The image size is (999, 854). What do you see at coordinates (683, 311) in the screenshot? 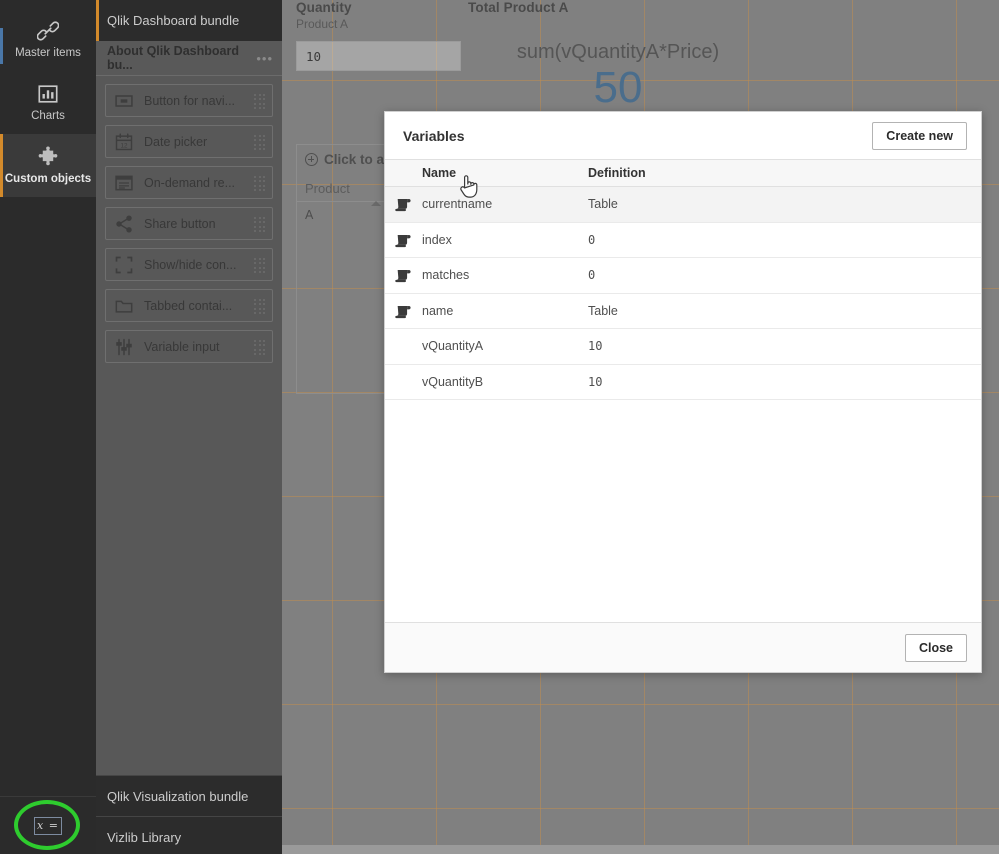
I see `variable-row: name Table` at bounding box center [683, 311].